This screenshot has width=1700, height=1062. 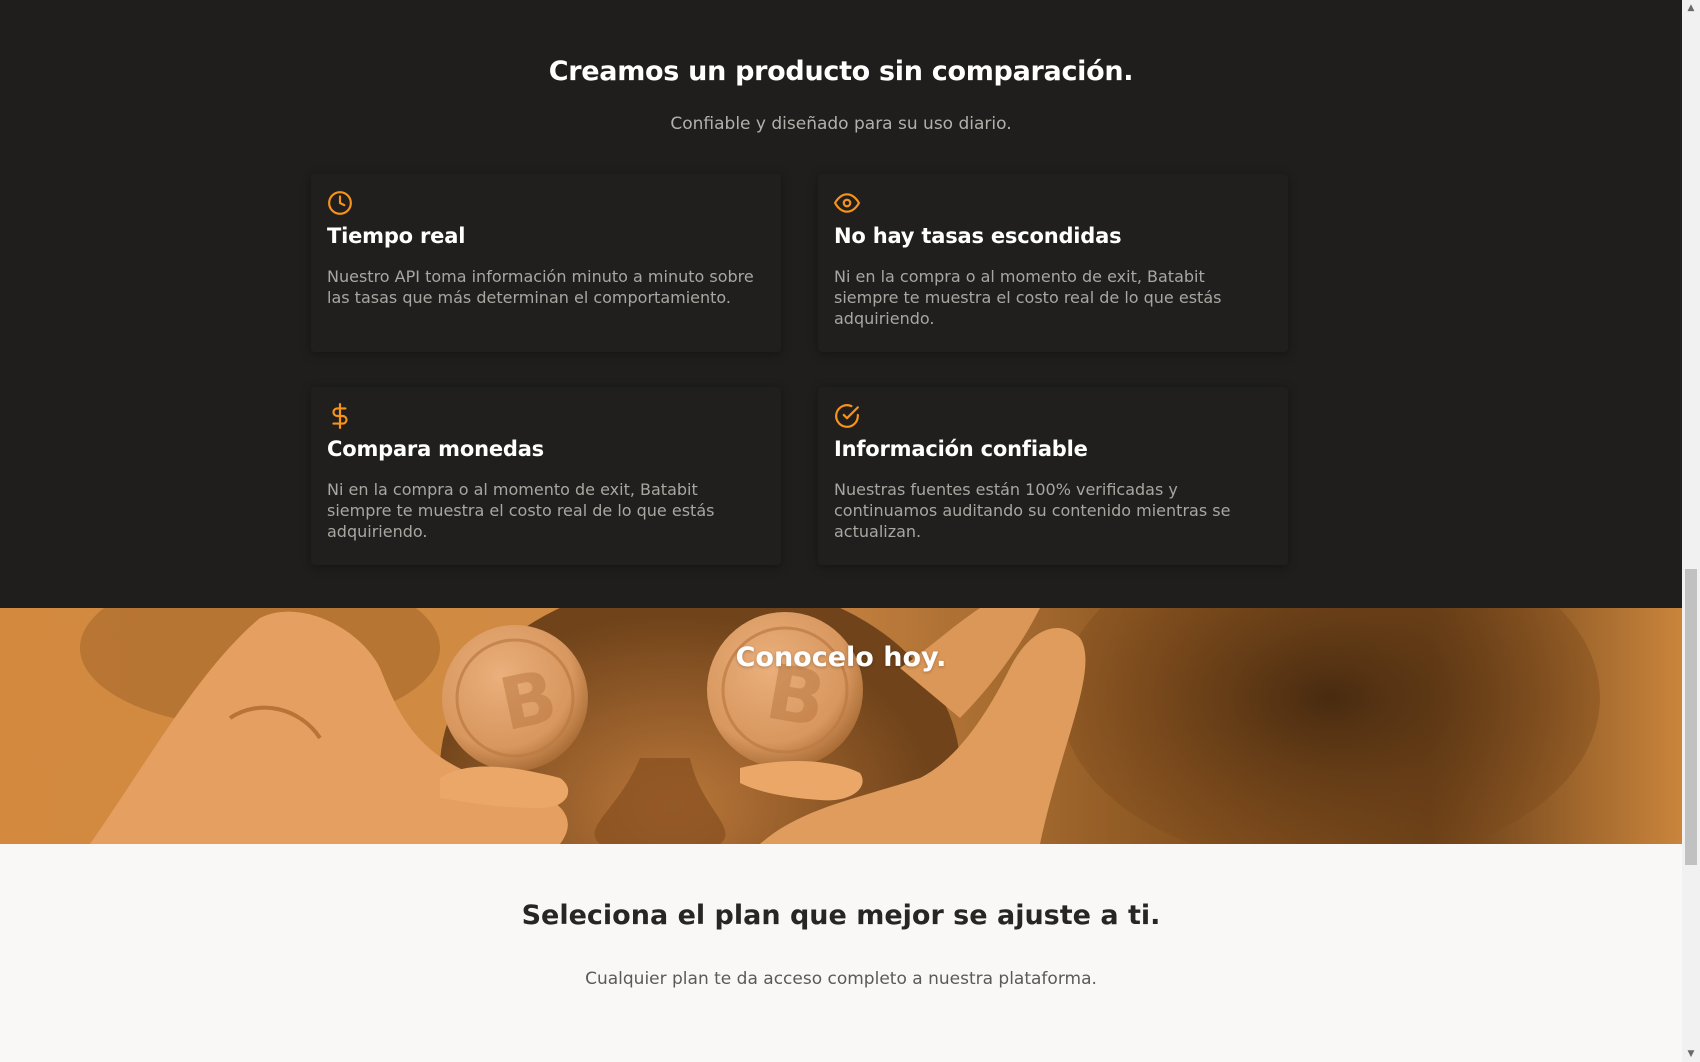 What do you see at coordinates (961, 449) in the screenshot?
I see `feature-card-title: Información confiable` at bounding box center [961, 449].